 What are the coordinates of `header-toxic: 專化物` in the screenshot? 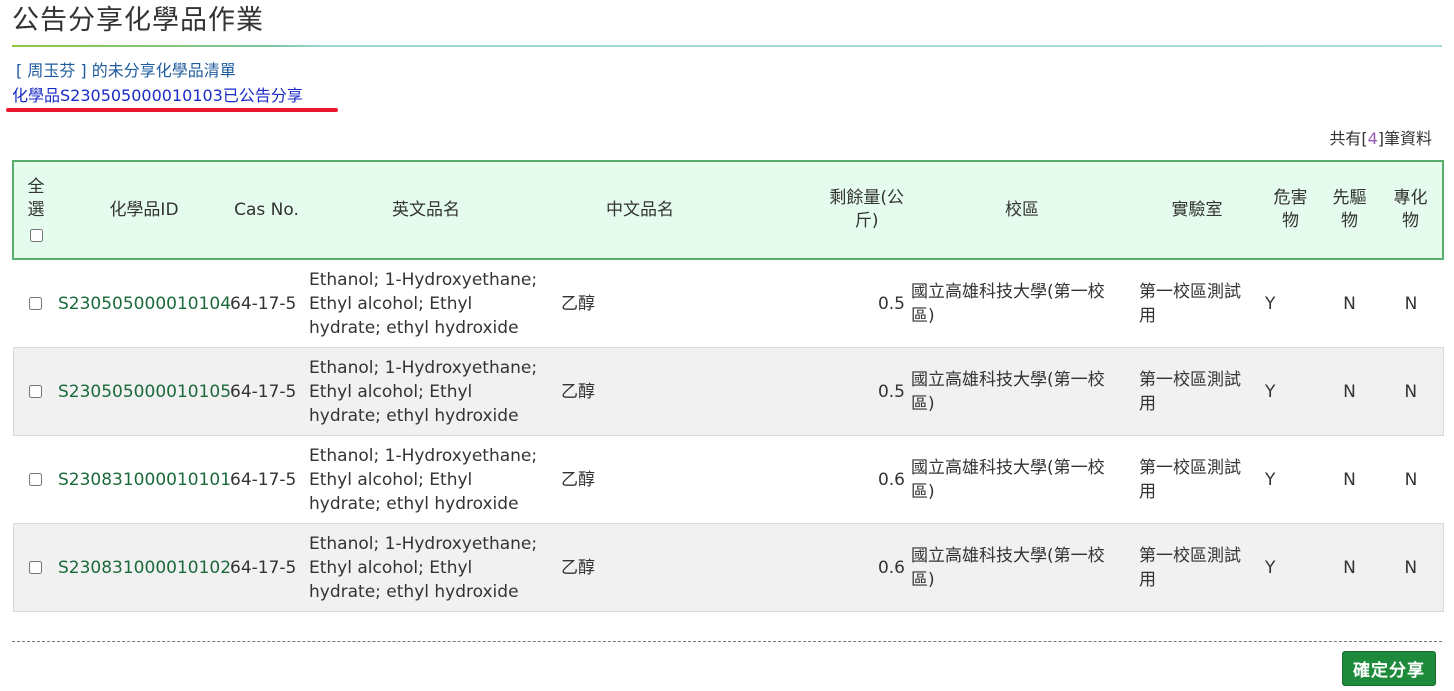 It's located at (1411, 210).